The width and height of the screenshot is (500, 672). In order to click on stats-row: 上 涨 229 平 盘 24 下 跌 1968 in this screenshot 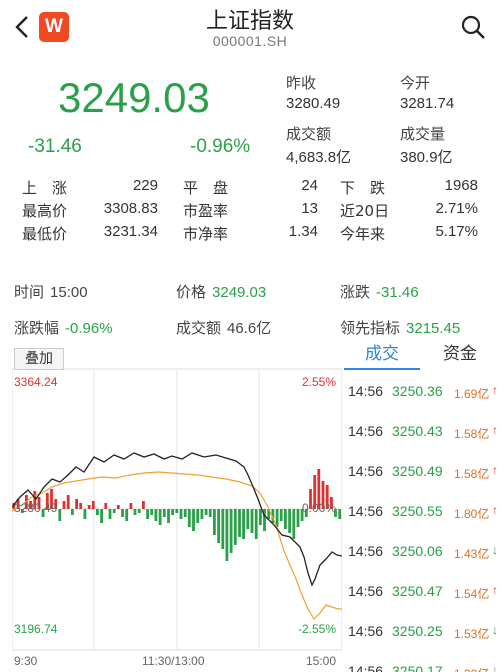, I will do `click(250, 189)`.